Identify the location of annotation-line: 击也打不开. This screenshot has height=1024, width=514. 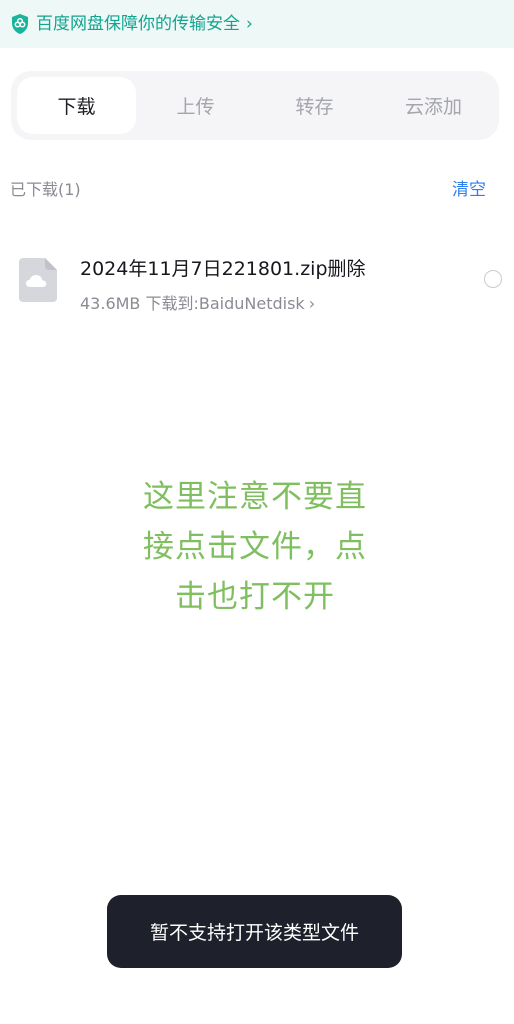
(255, 597).